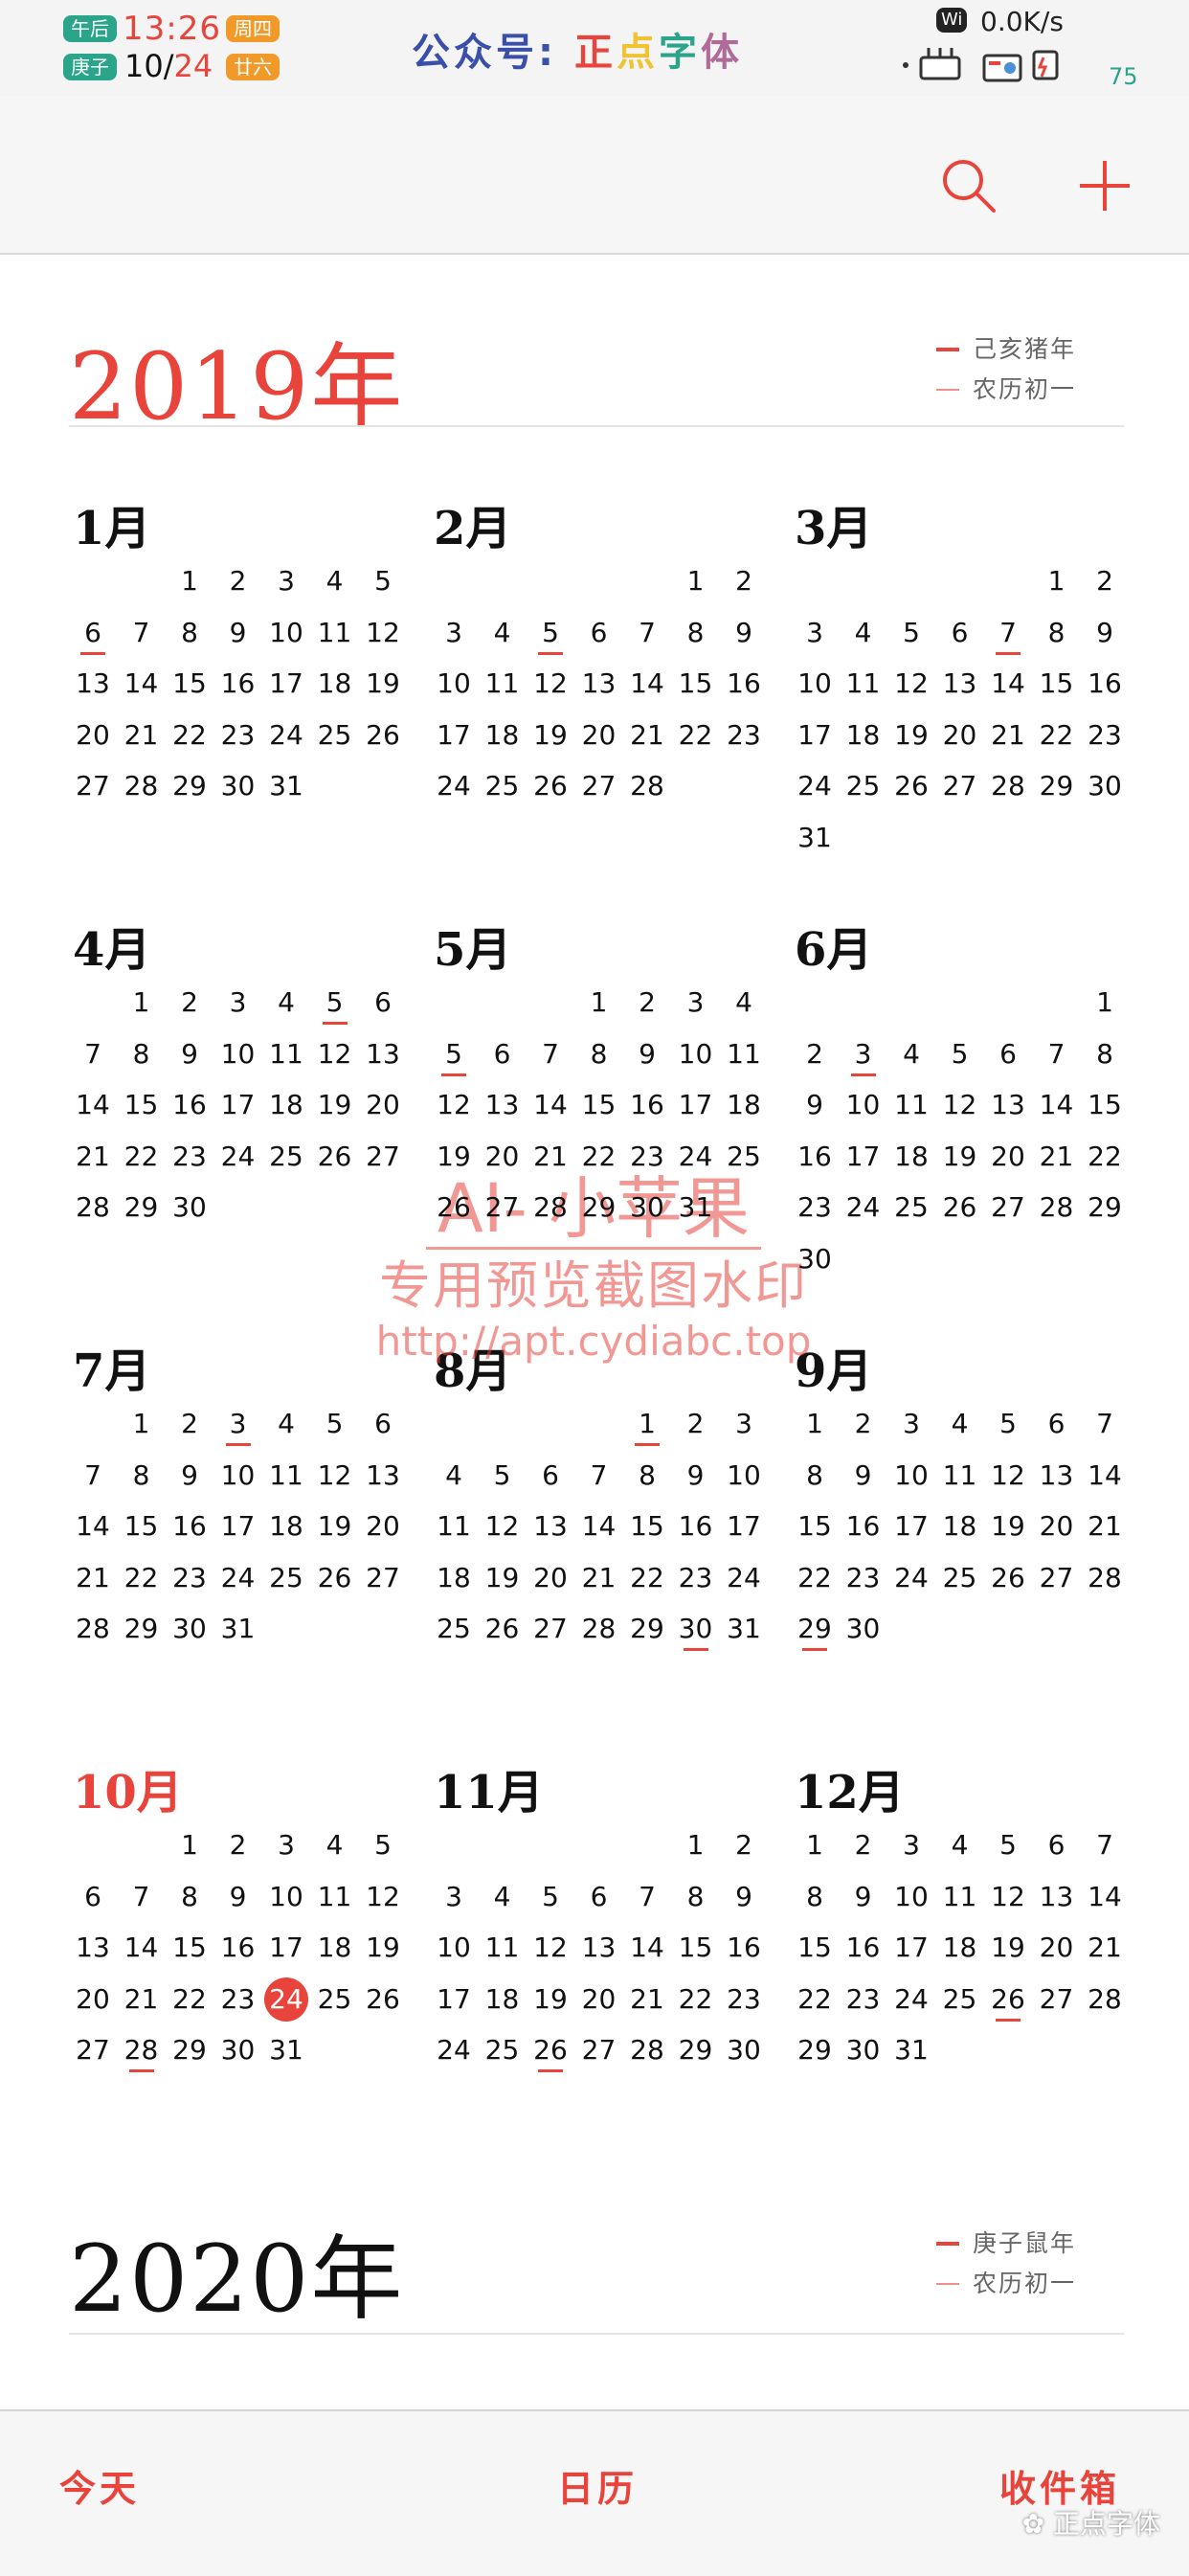 The height and width of the screenshot is (2576, 1189). I want to click on day-cell: 27, so click(1057, 2000).